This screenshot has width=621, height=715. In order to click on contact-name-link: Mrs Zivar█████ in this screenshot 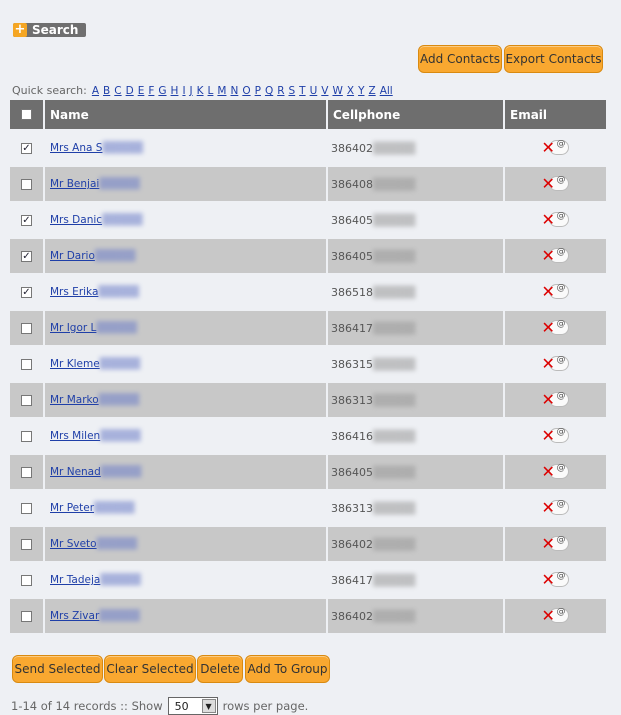, I will do `click(95, 616)`.